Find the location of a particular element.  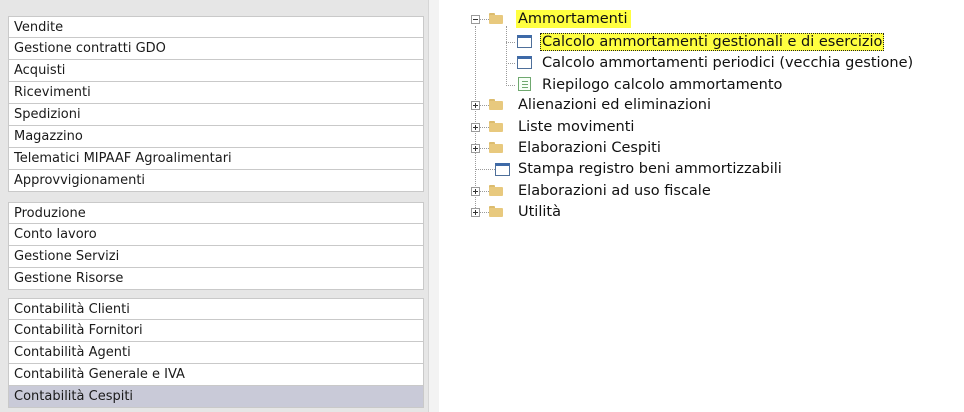

report-list-icon is located at coordinates (524, 84).